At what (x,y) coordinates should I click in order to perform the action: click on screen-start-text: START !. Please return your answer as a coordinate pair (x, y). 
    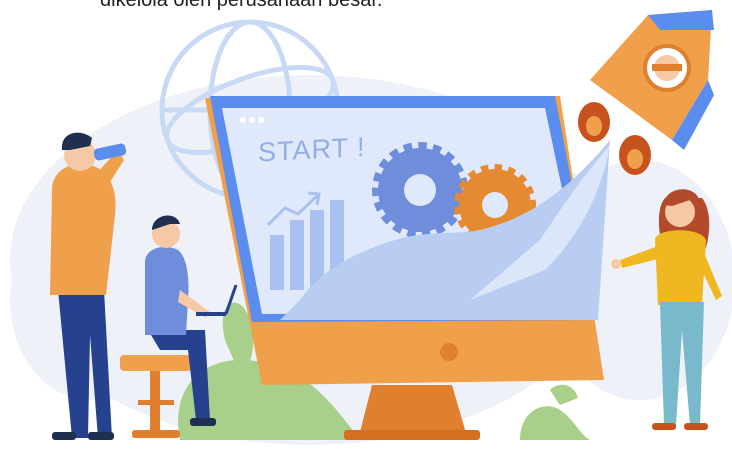
    Looking at the image, I should click on (311, 150).